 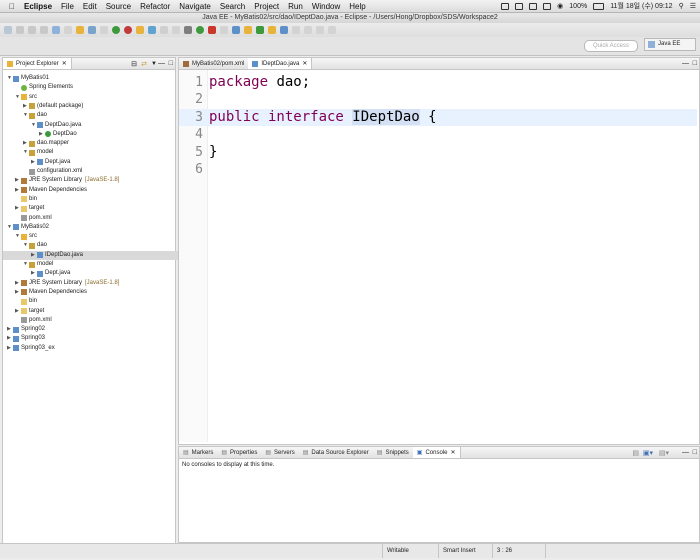 What do you see at coordinates (155, 6) in the screenshot?
I see `menu-refactor: Refactor` at bounding box center [155, 6].